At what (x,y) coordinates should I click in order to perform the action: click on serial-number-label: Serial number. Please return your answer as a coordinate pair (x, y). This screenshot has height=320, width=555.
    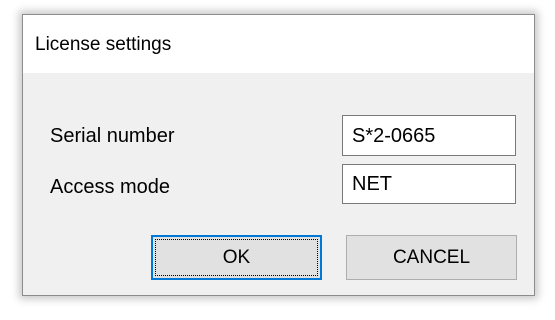
    Looking at the image, I should click on (112, 136).